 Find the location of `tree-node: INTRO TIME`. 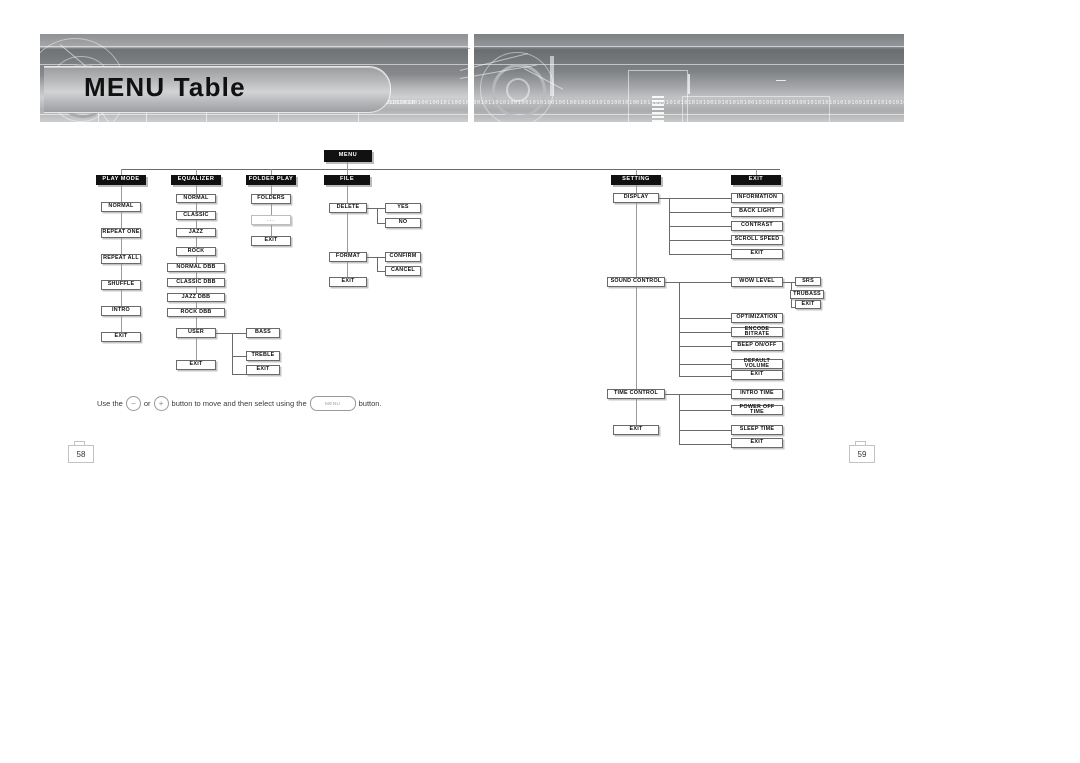

tree-node: INTRO TIME is located at coordinates (757, 394).